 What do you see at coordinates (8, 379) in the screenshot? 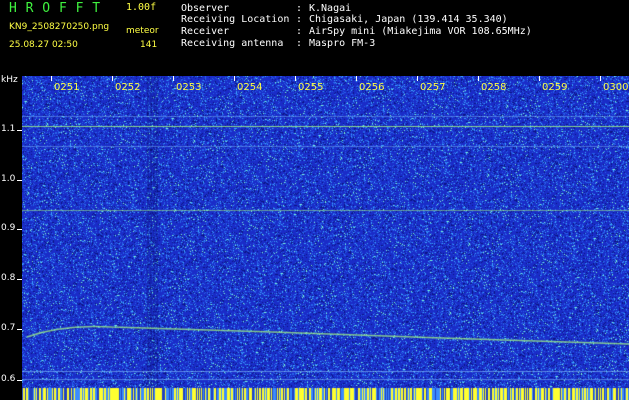
I see `y-tick-label: 0.6` at bounding box center [8, 379].